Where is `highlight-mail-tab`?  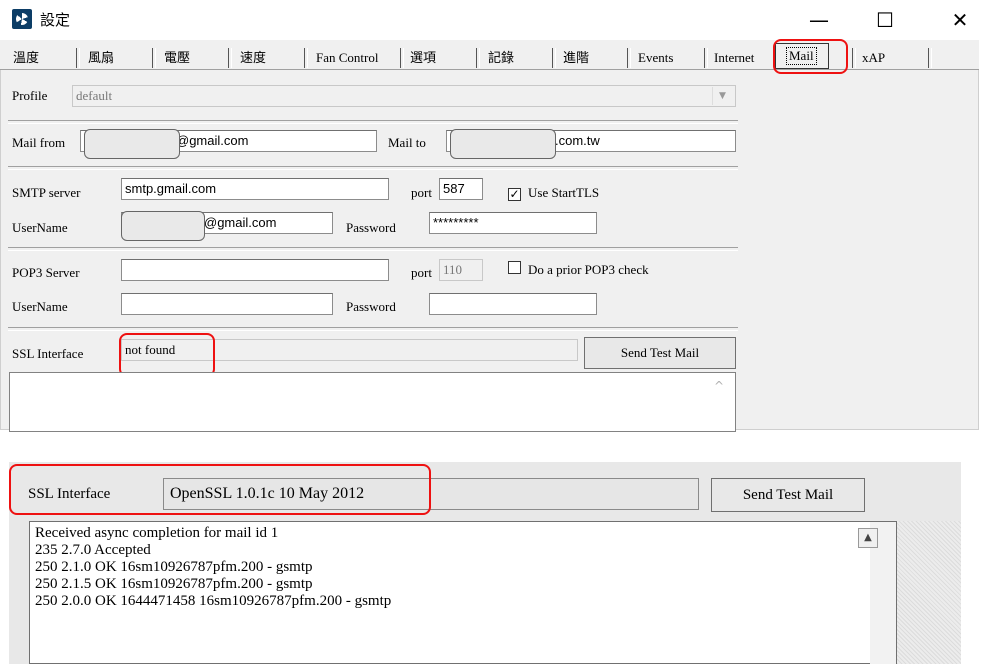
highlight-mail-tab is located at coordinates (810, 56).